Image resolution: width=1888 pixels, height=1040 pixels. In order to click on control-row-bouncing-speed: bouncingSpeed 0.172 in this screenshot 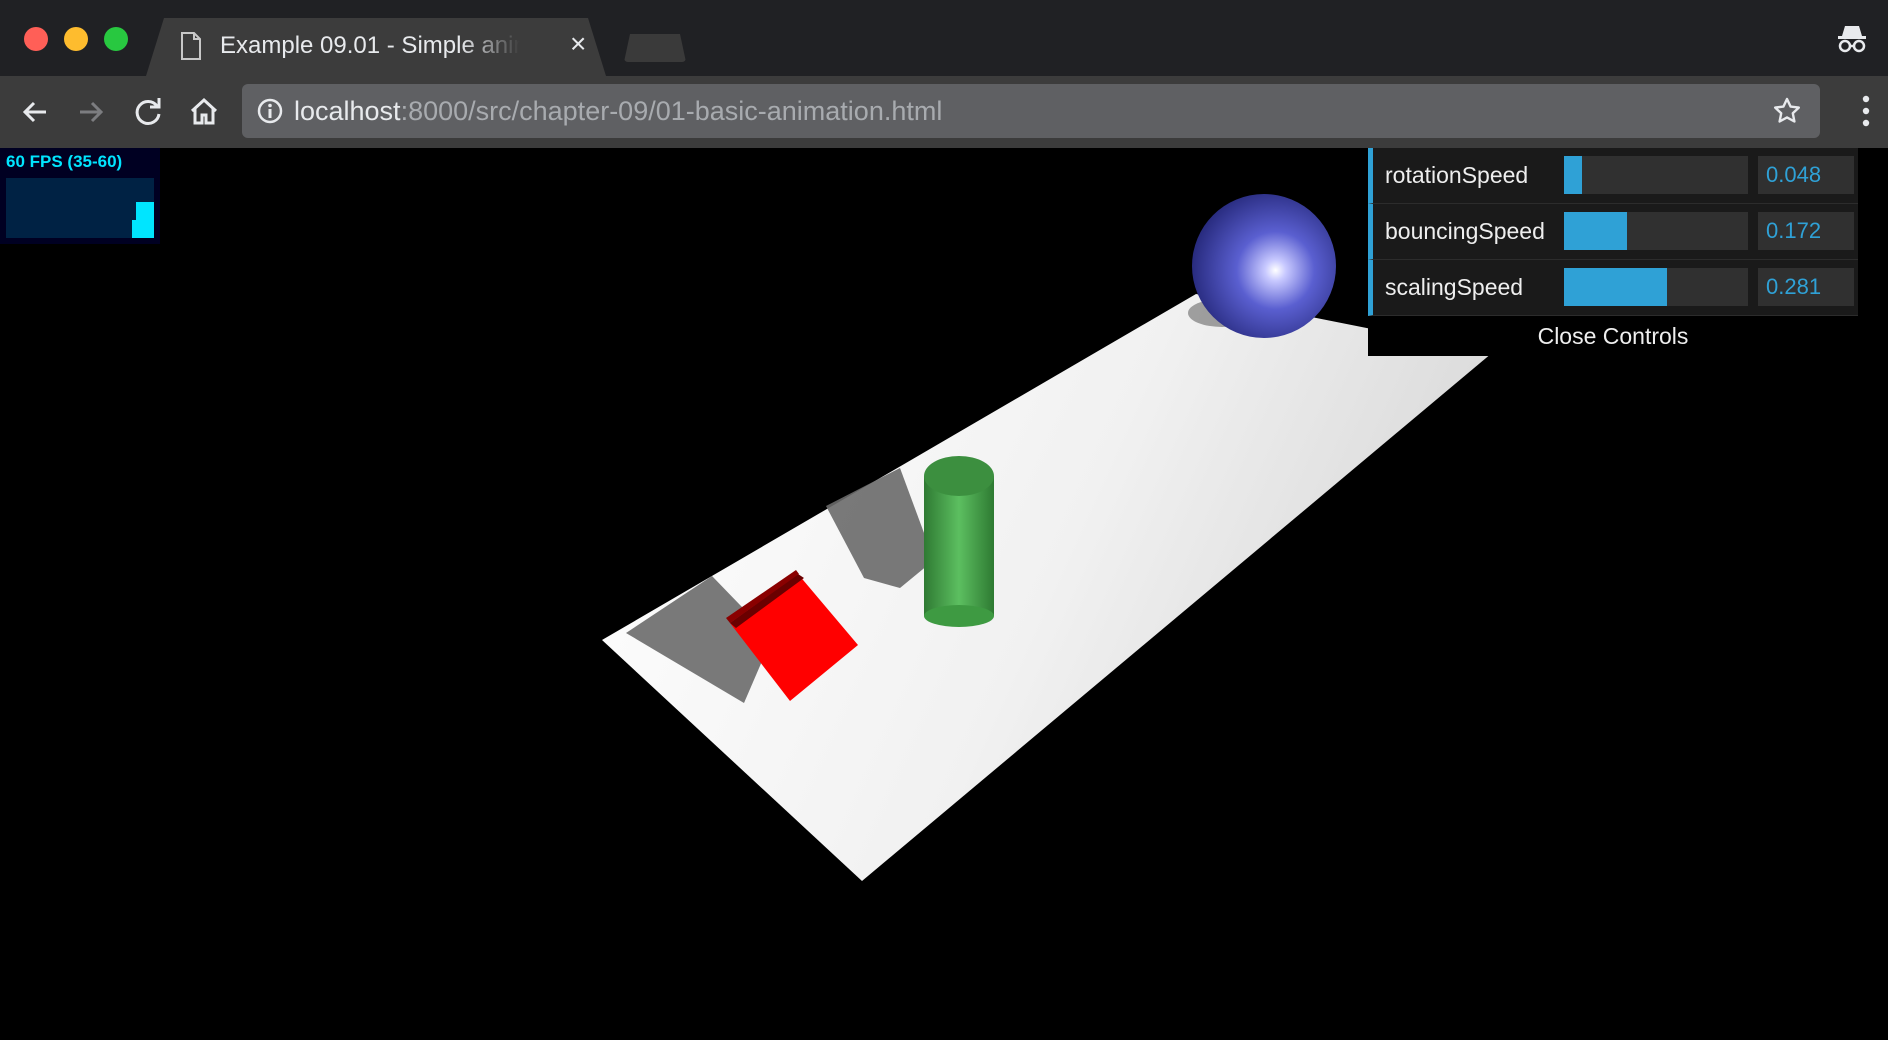, I will do `click(1613, 232)`.